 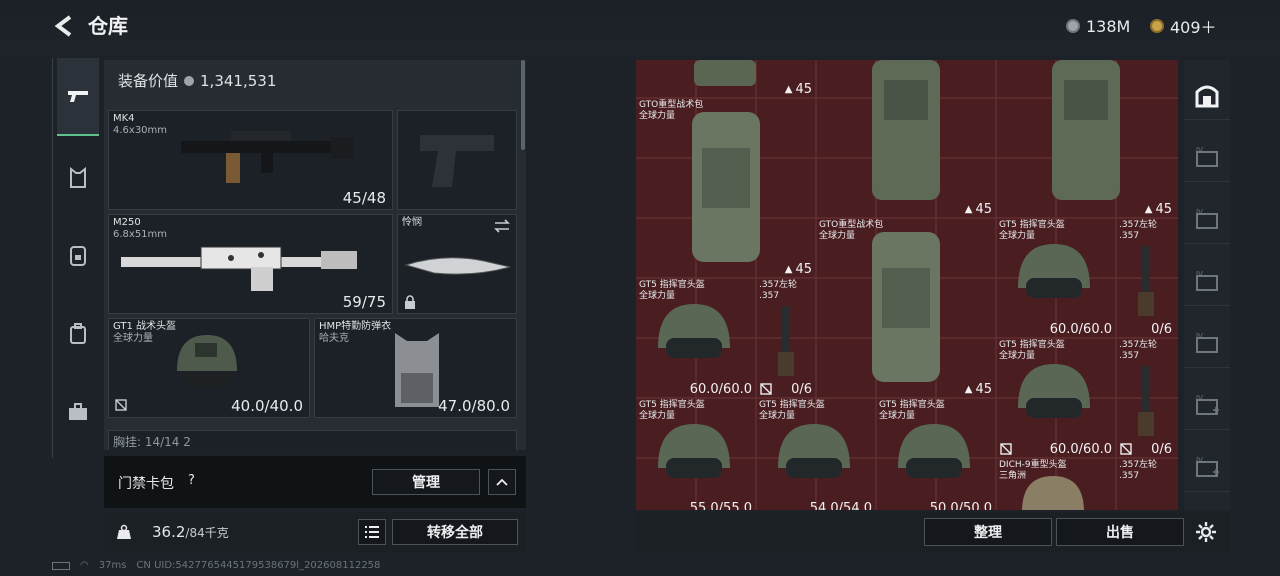 I want to click on case-iv-add-icon: IV, so click(x=1207, y=466).